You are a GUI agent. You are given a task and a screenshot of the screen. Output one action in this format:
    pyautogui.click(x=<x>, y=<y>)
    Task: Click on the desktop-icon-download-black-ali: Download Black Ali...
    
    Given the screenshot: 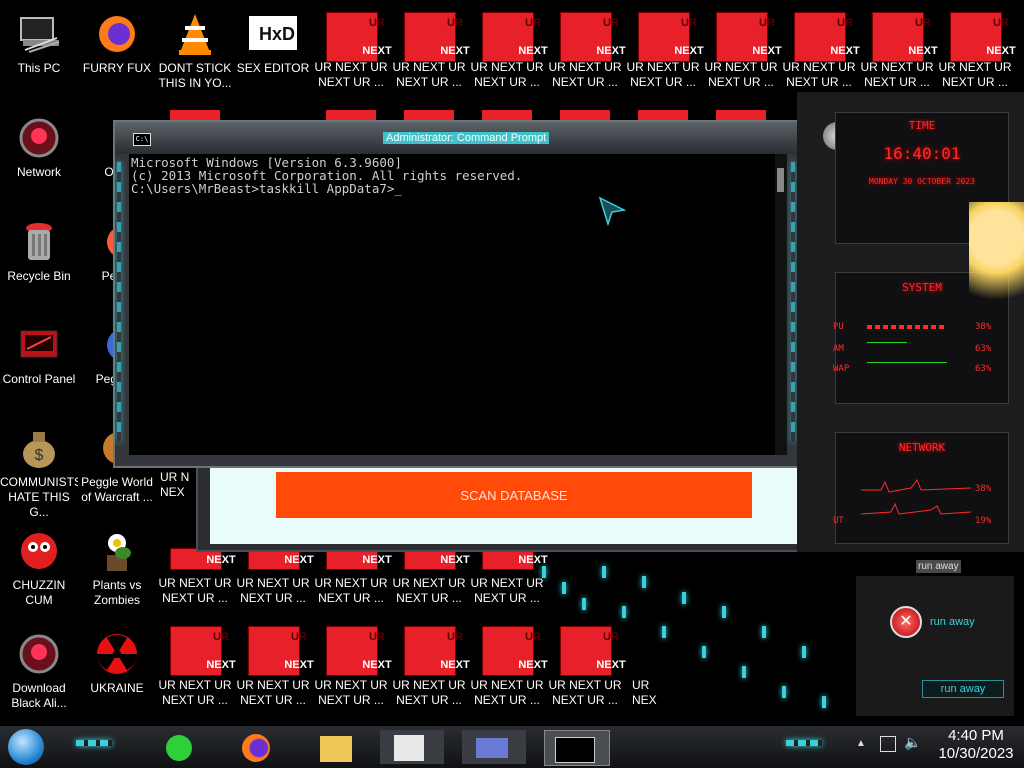 What is the action you would take?
    pyautogui.click(x=39, y=667)
    